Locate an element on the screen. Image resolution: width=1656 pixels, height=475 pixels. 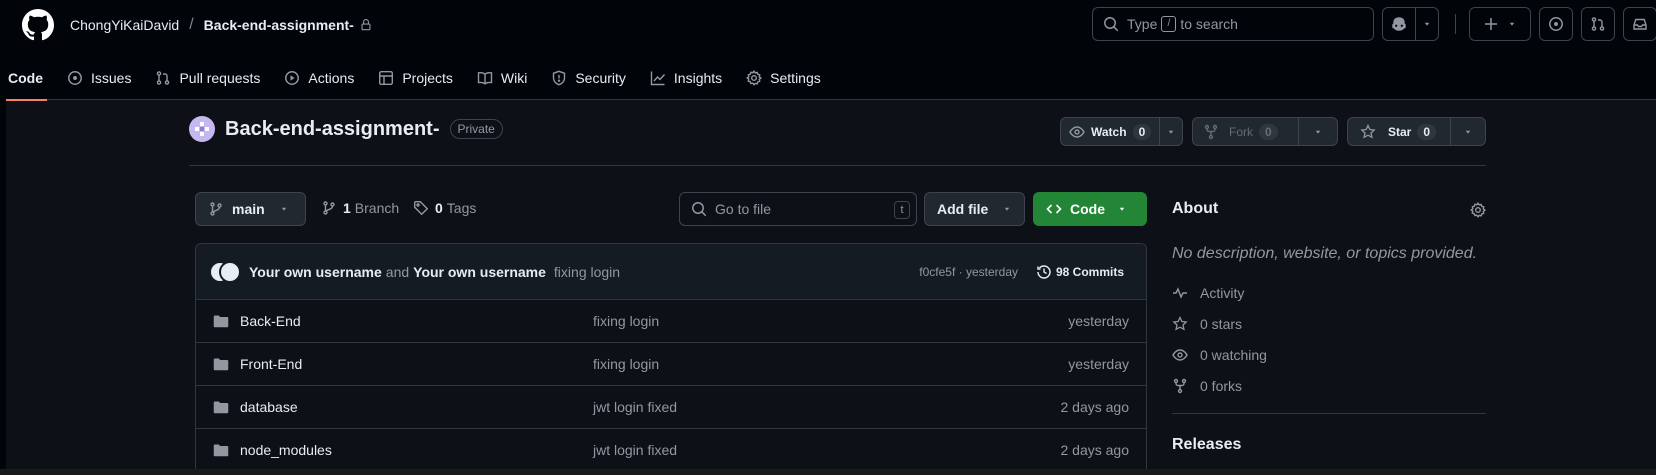
commits-link: 98 Commits is located at coordinates (1080, 272).